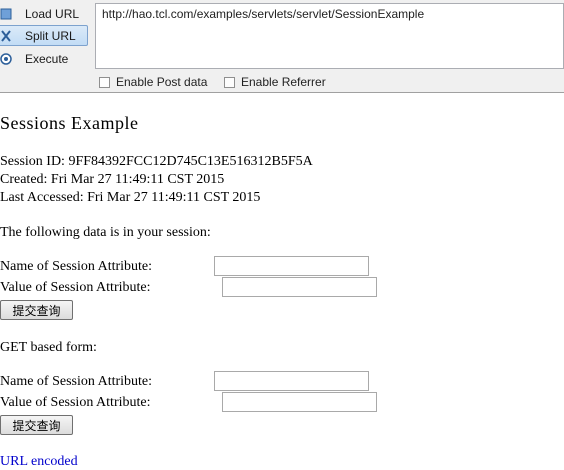  What do you see at coordinates (299, 402) in the screenshot?
I see `get-attribute-value-input` at bounding box center [299, 402].